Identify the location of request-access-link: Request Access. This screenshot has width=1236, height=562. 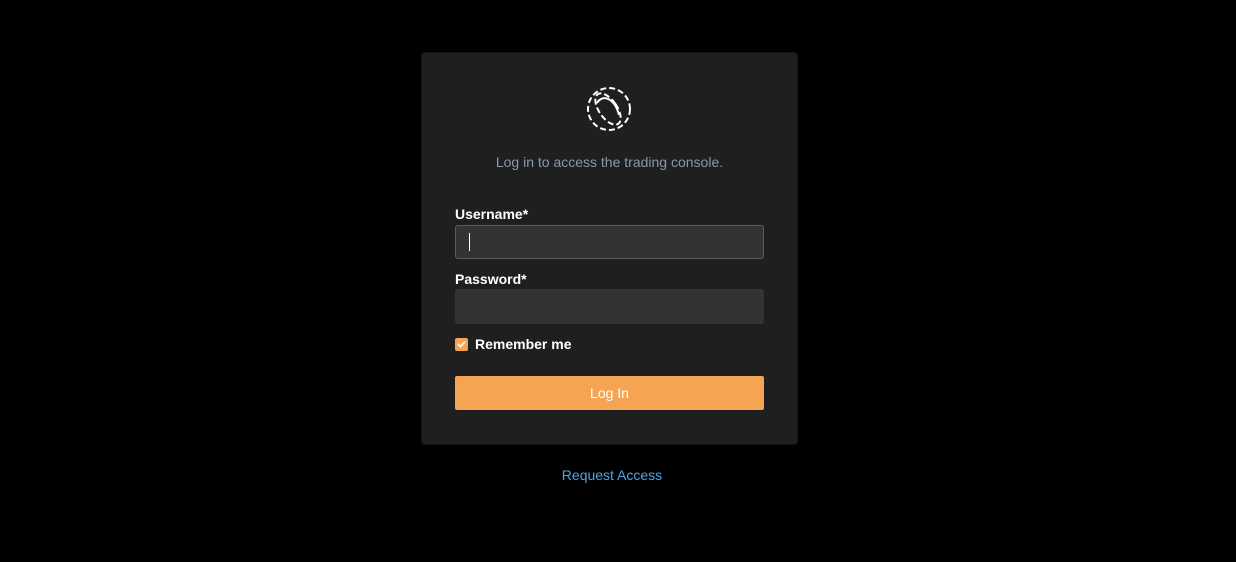
(612, 475).